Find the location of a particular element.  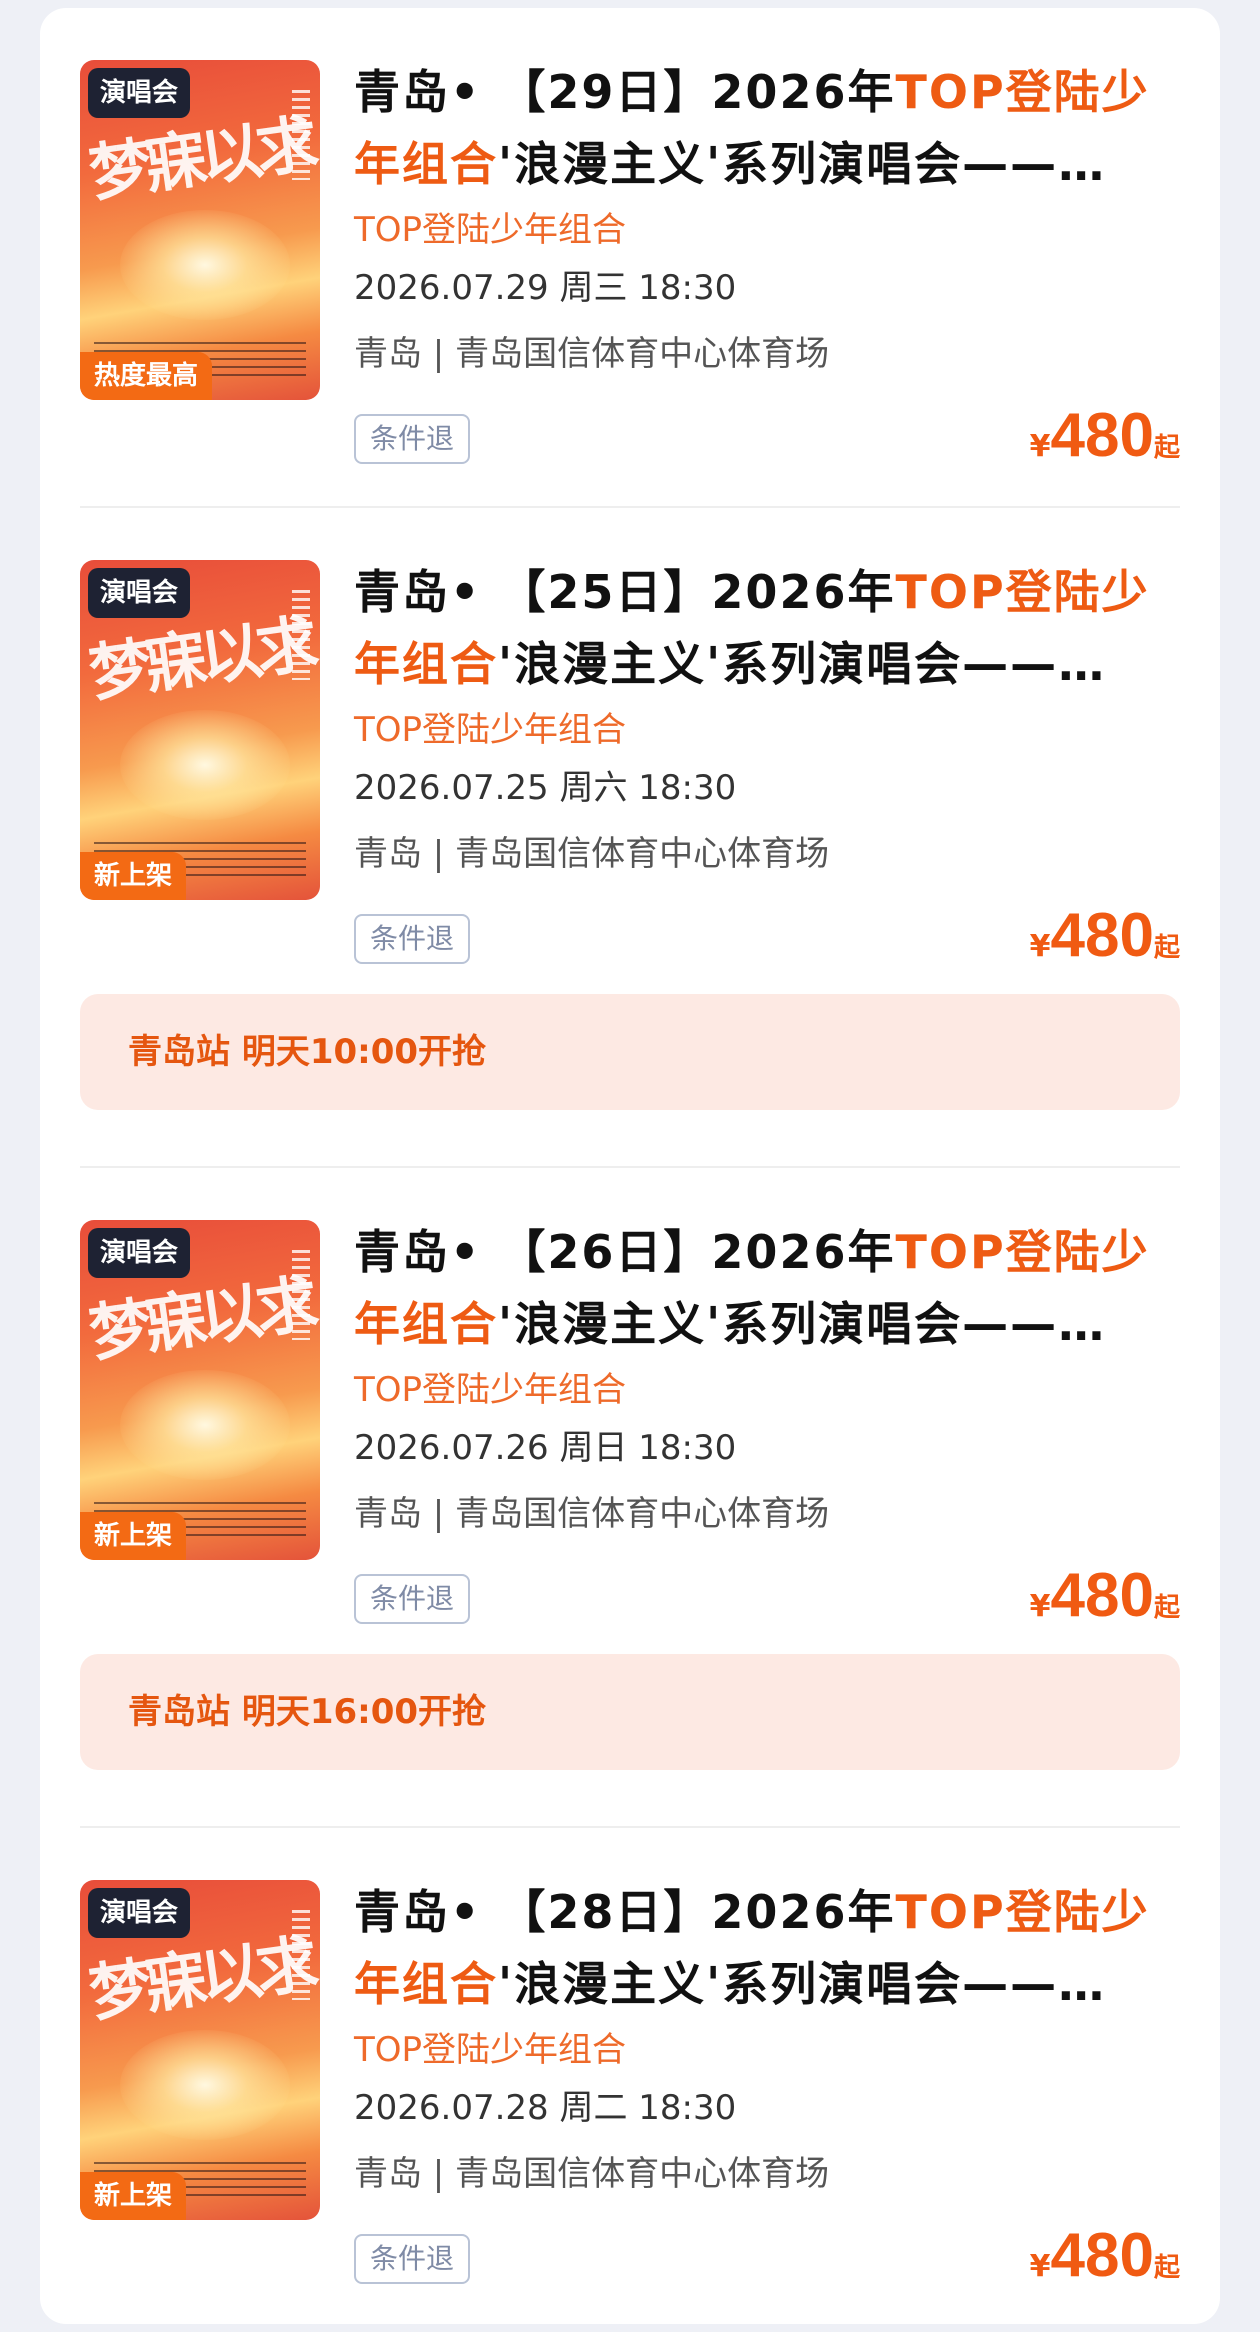

event-title-prefix: 青岛• 【26日】2026年 is located at coordinates (625, 1252).